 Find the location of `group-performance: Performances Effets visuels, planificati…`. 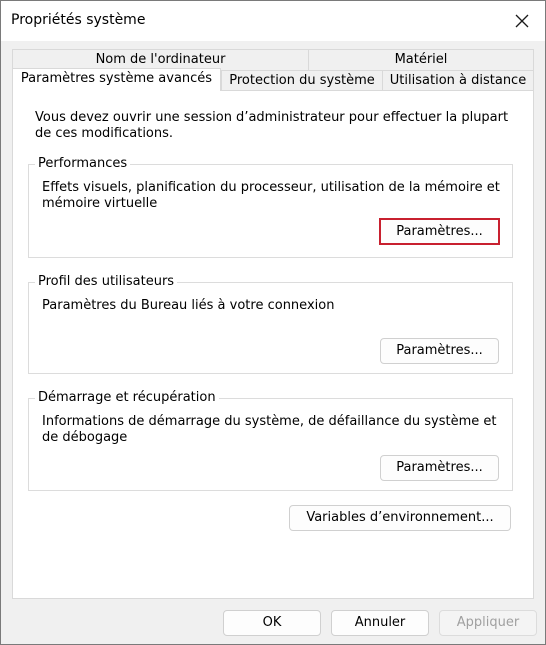

group-performance: Performances Effets visuels, planificati… is located at coordinates (270, 206).